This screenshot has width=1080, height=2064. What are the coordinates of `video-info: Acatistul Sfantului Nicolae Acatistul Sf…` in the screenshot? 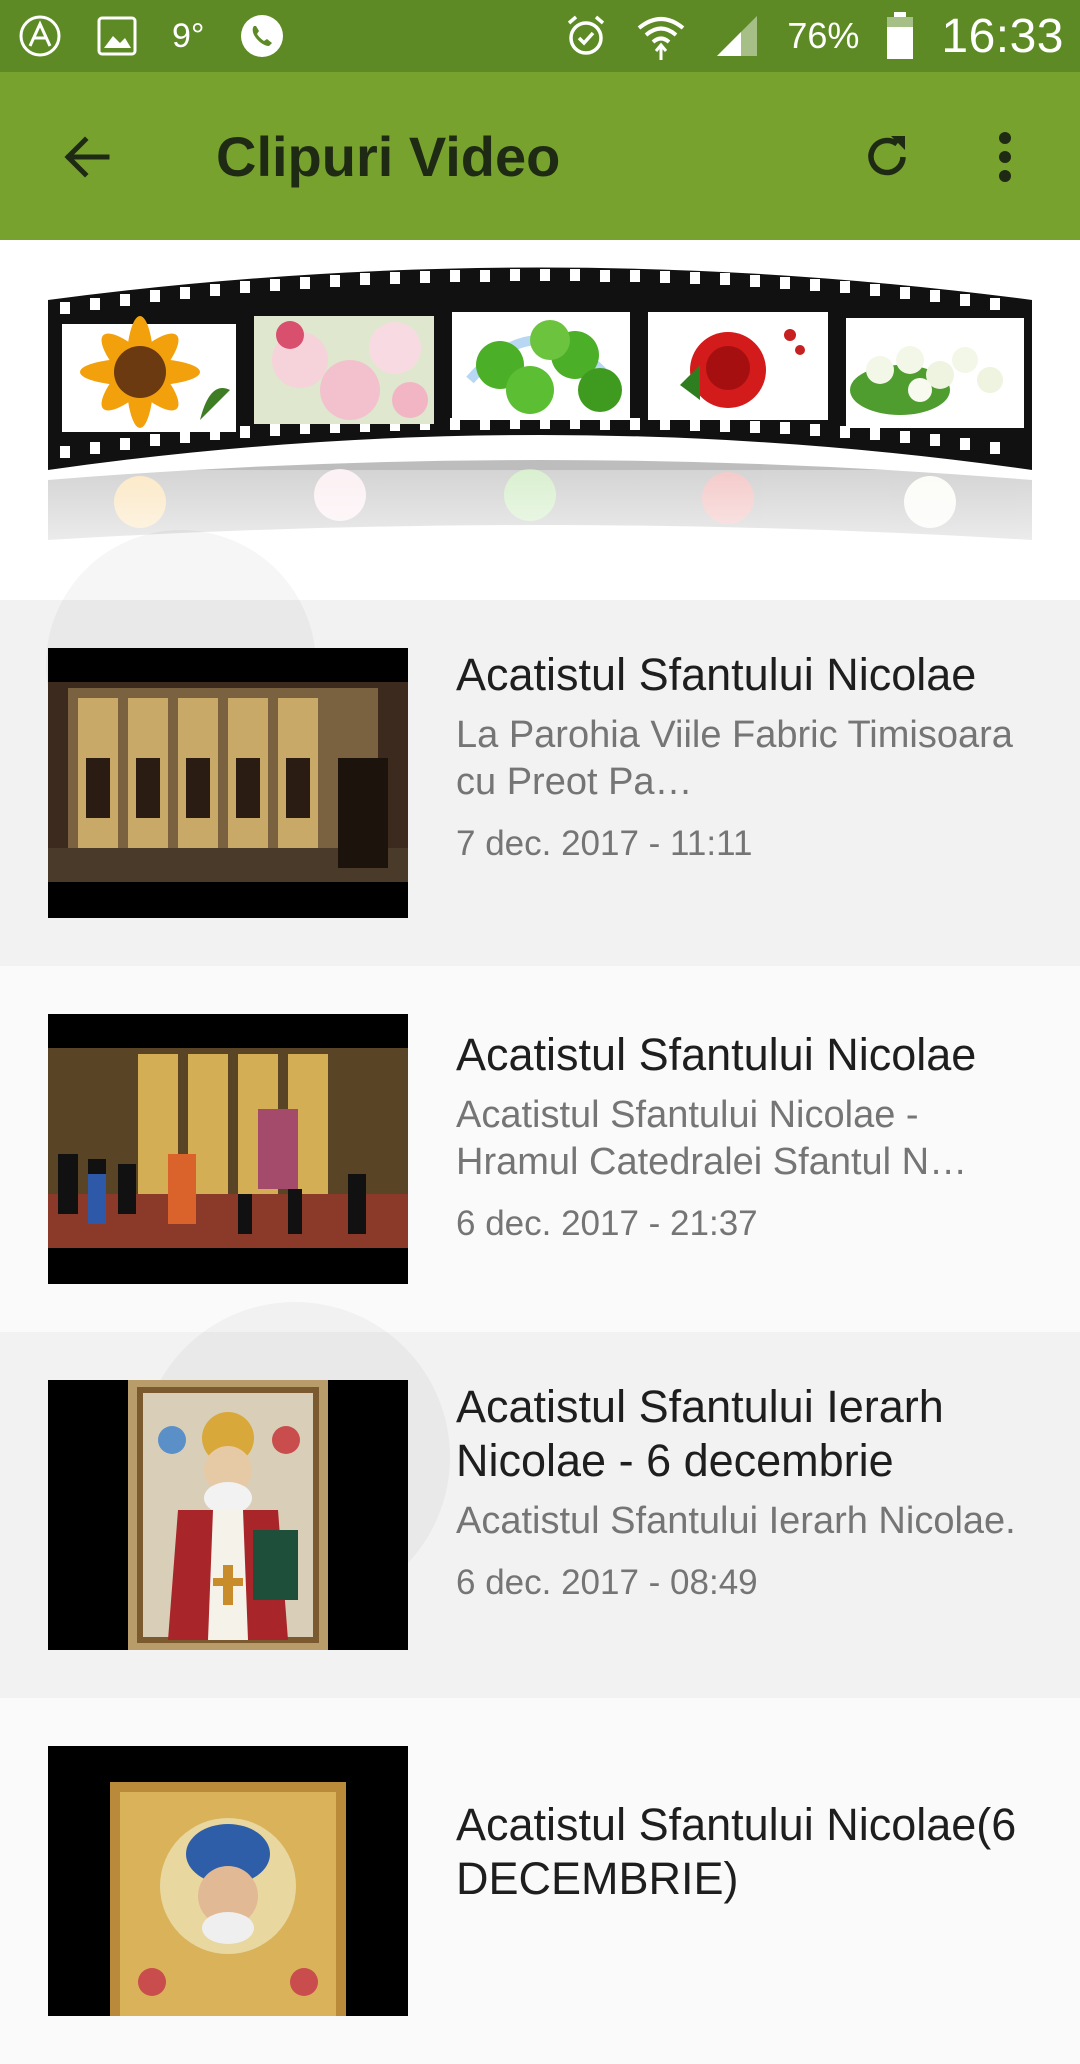 It's located at (746, 1136).